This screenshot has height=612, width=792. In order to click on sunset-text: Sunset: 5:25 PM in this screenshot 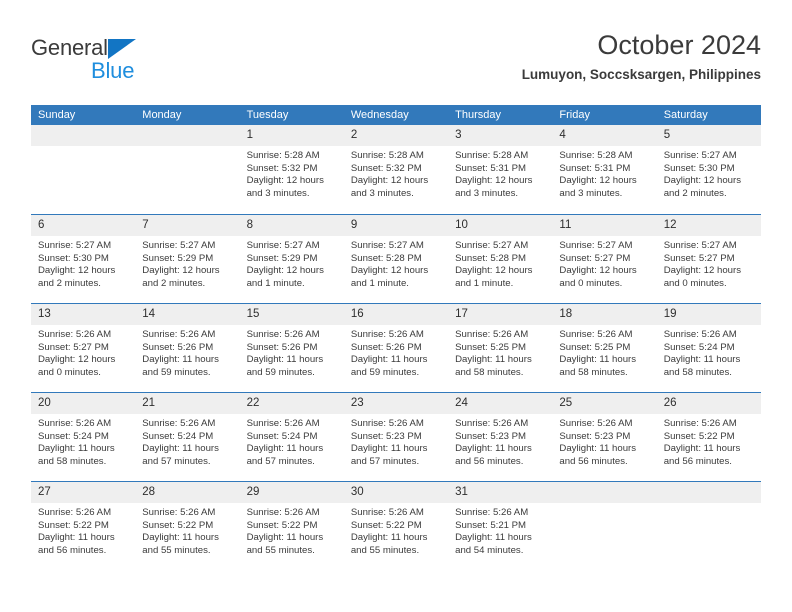, I will do `click(491, 347)`.